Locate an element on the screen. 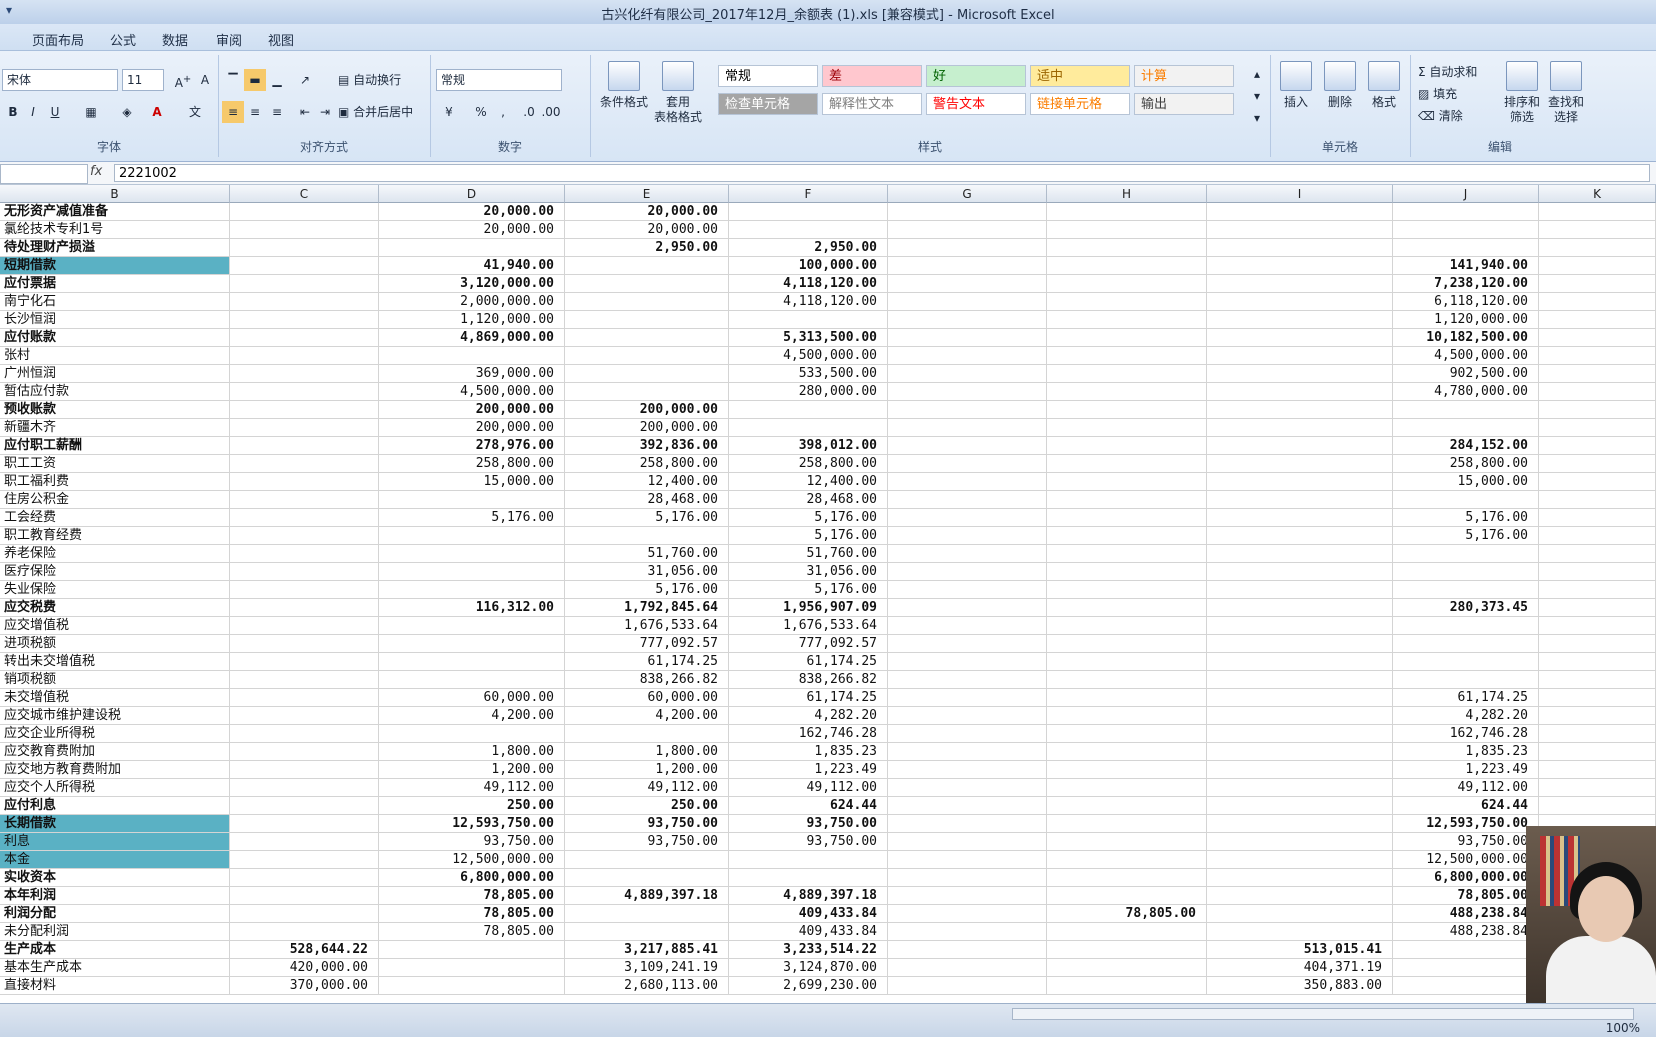 The height and width of the screenshot is (1037, 1656). cell-b: 应付利息 is located at coordinates (115, 805).